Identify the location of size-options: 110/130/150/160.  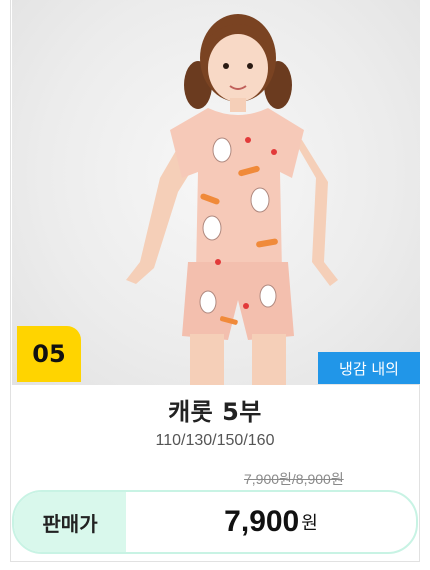
(215, 440).